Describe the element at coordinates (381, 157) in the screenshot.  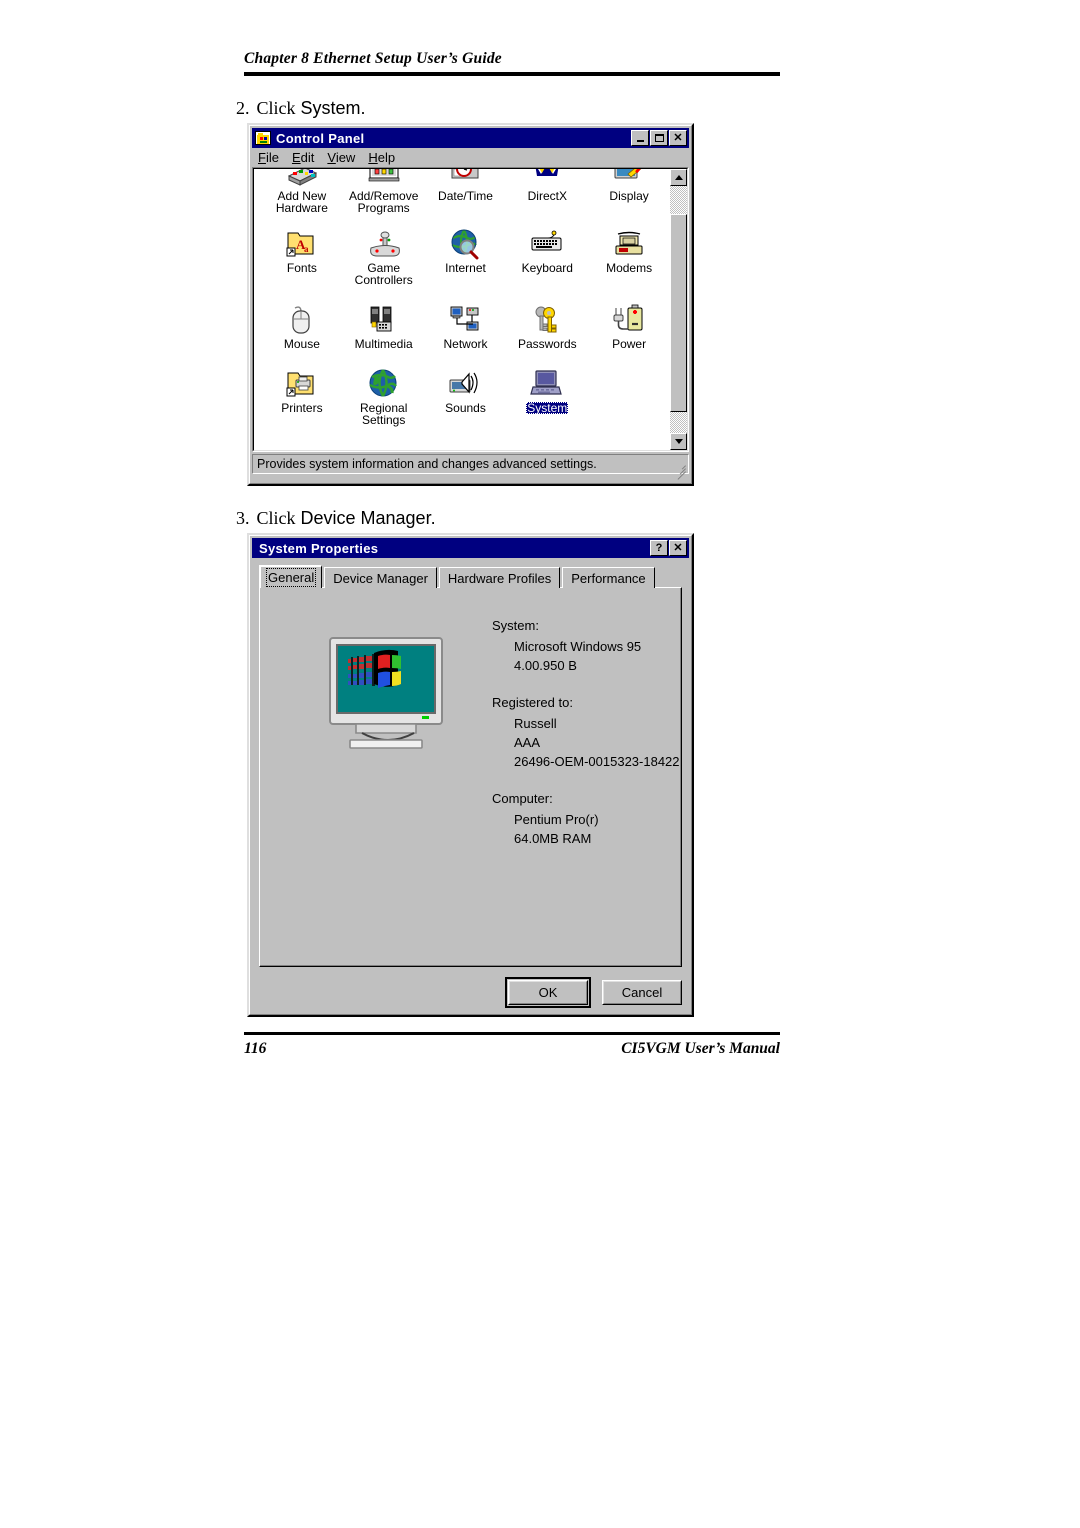
I see `menu-item-help: Help` at that location.